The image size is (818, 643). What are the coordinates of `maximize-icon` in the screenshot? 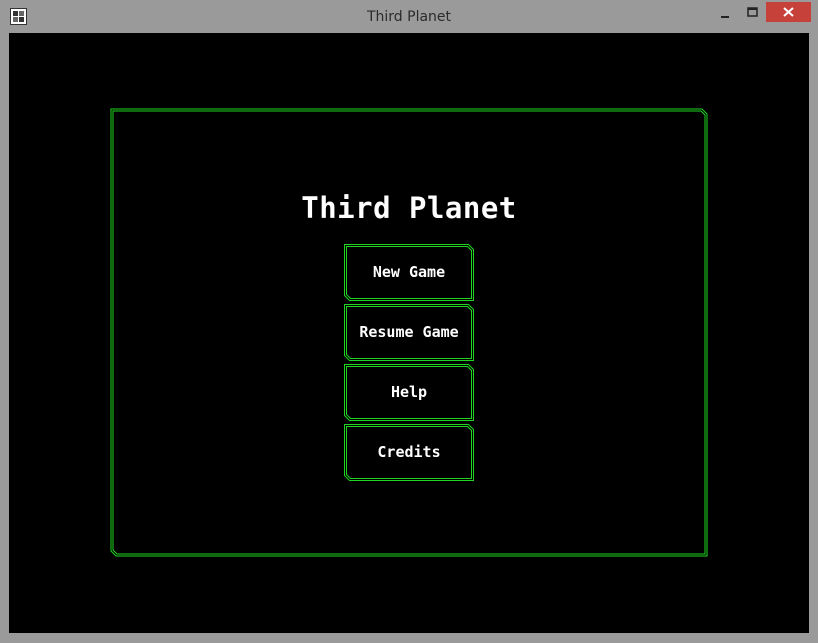 It's located at (752, 12).